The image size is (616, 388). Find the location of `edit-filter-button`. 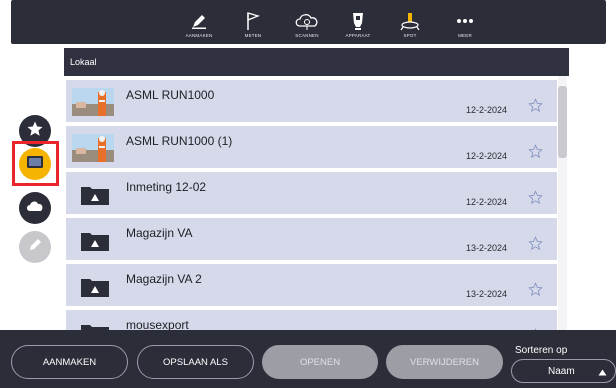

edit-filter-button is located at coordinates (35, 247).